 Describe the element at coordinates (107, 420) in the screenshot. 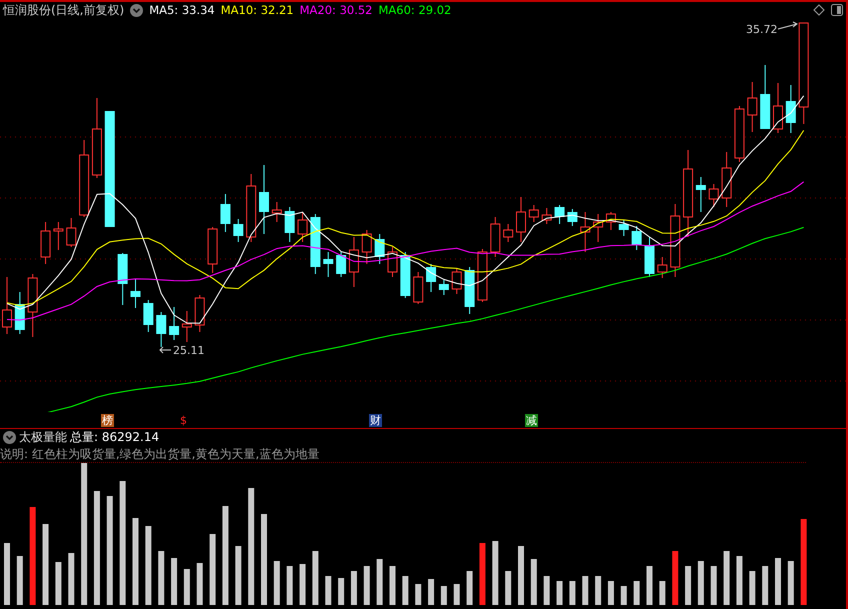

I see `event-marker: 榜` at that location.